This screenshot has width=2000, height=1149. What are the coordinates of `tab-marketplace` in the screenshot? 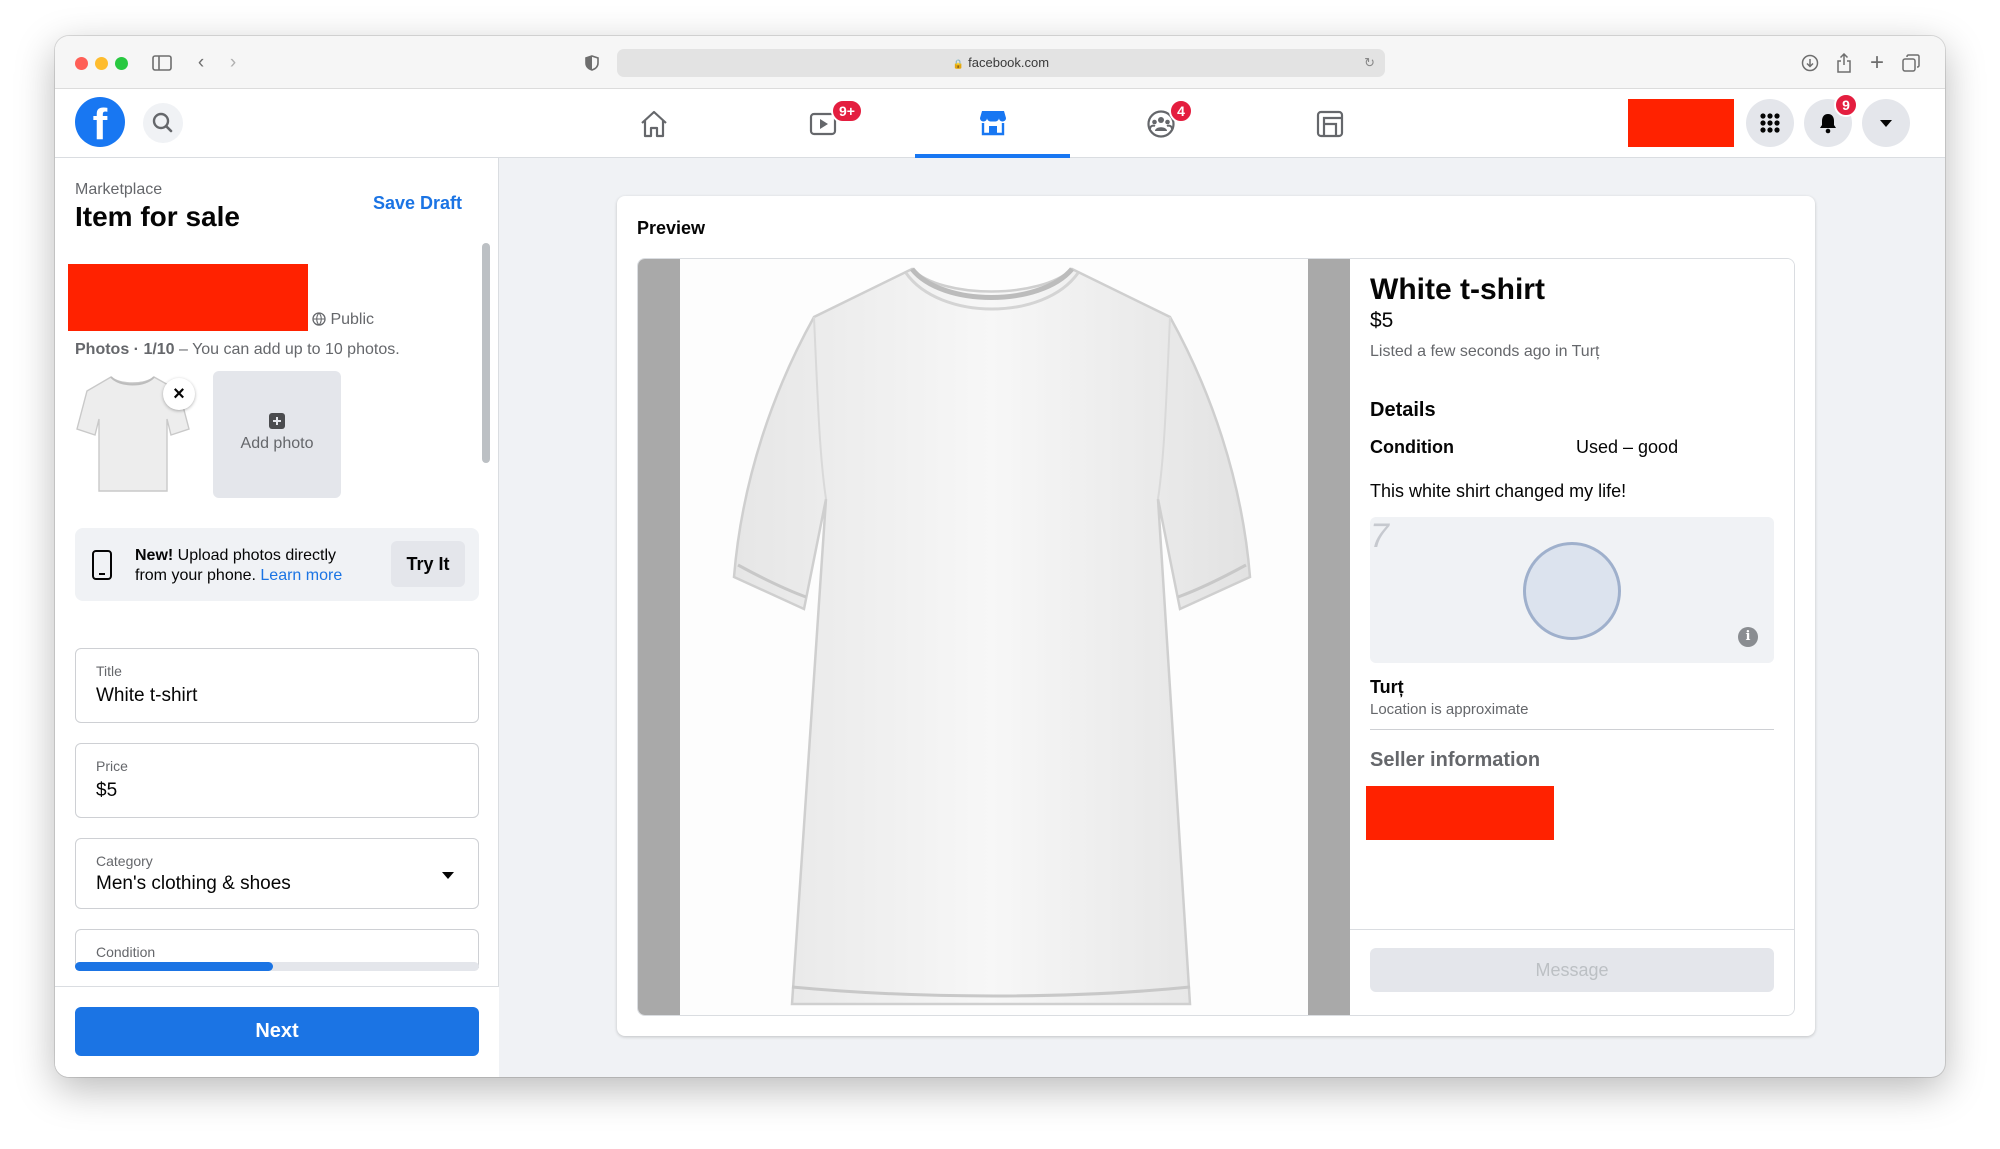 It's located at (992, 123).